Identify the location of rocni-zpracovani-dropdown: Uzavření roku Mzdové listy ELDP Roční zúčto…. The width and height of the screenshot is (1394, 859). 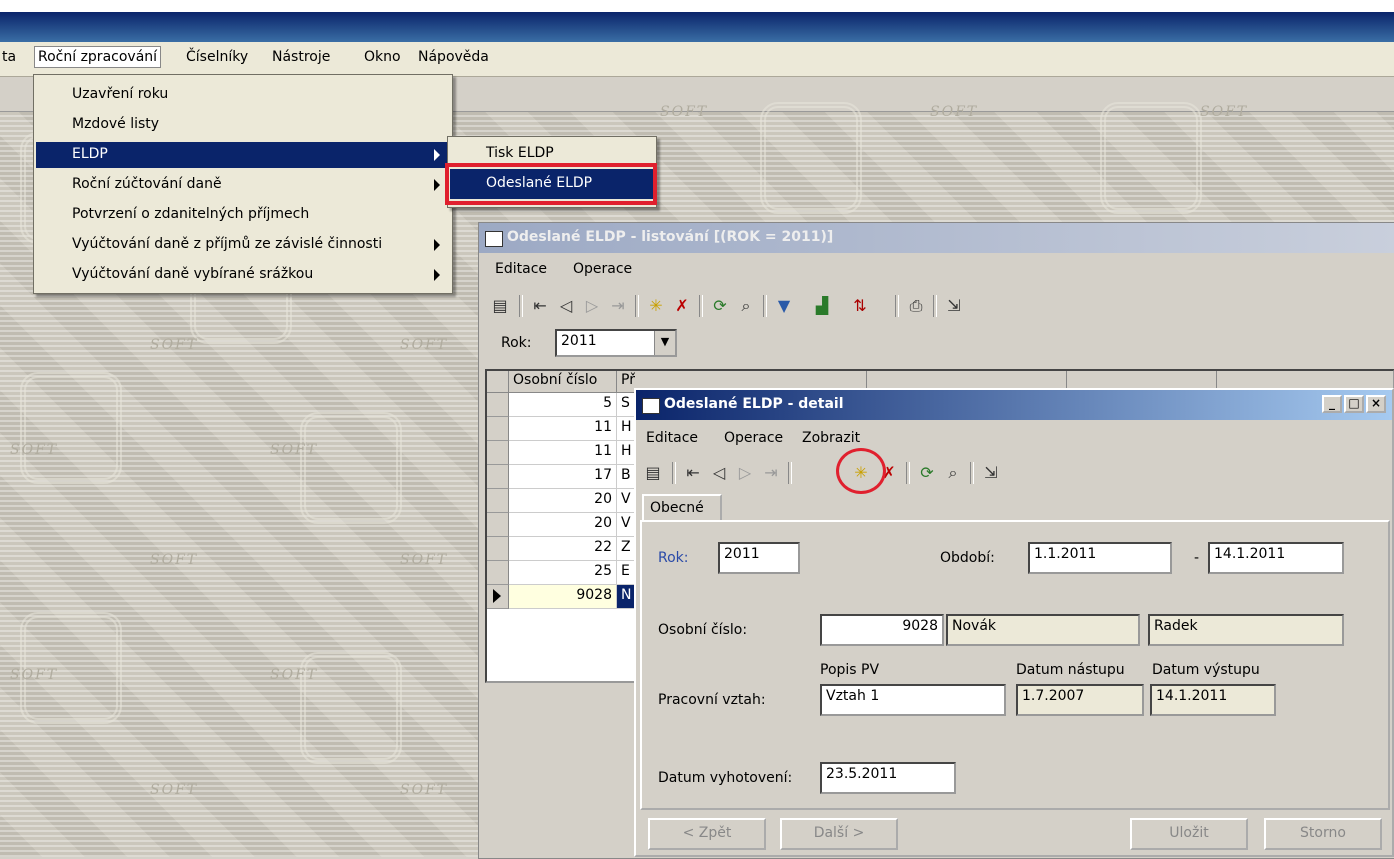
(243, 184).